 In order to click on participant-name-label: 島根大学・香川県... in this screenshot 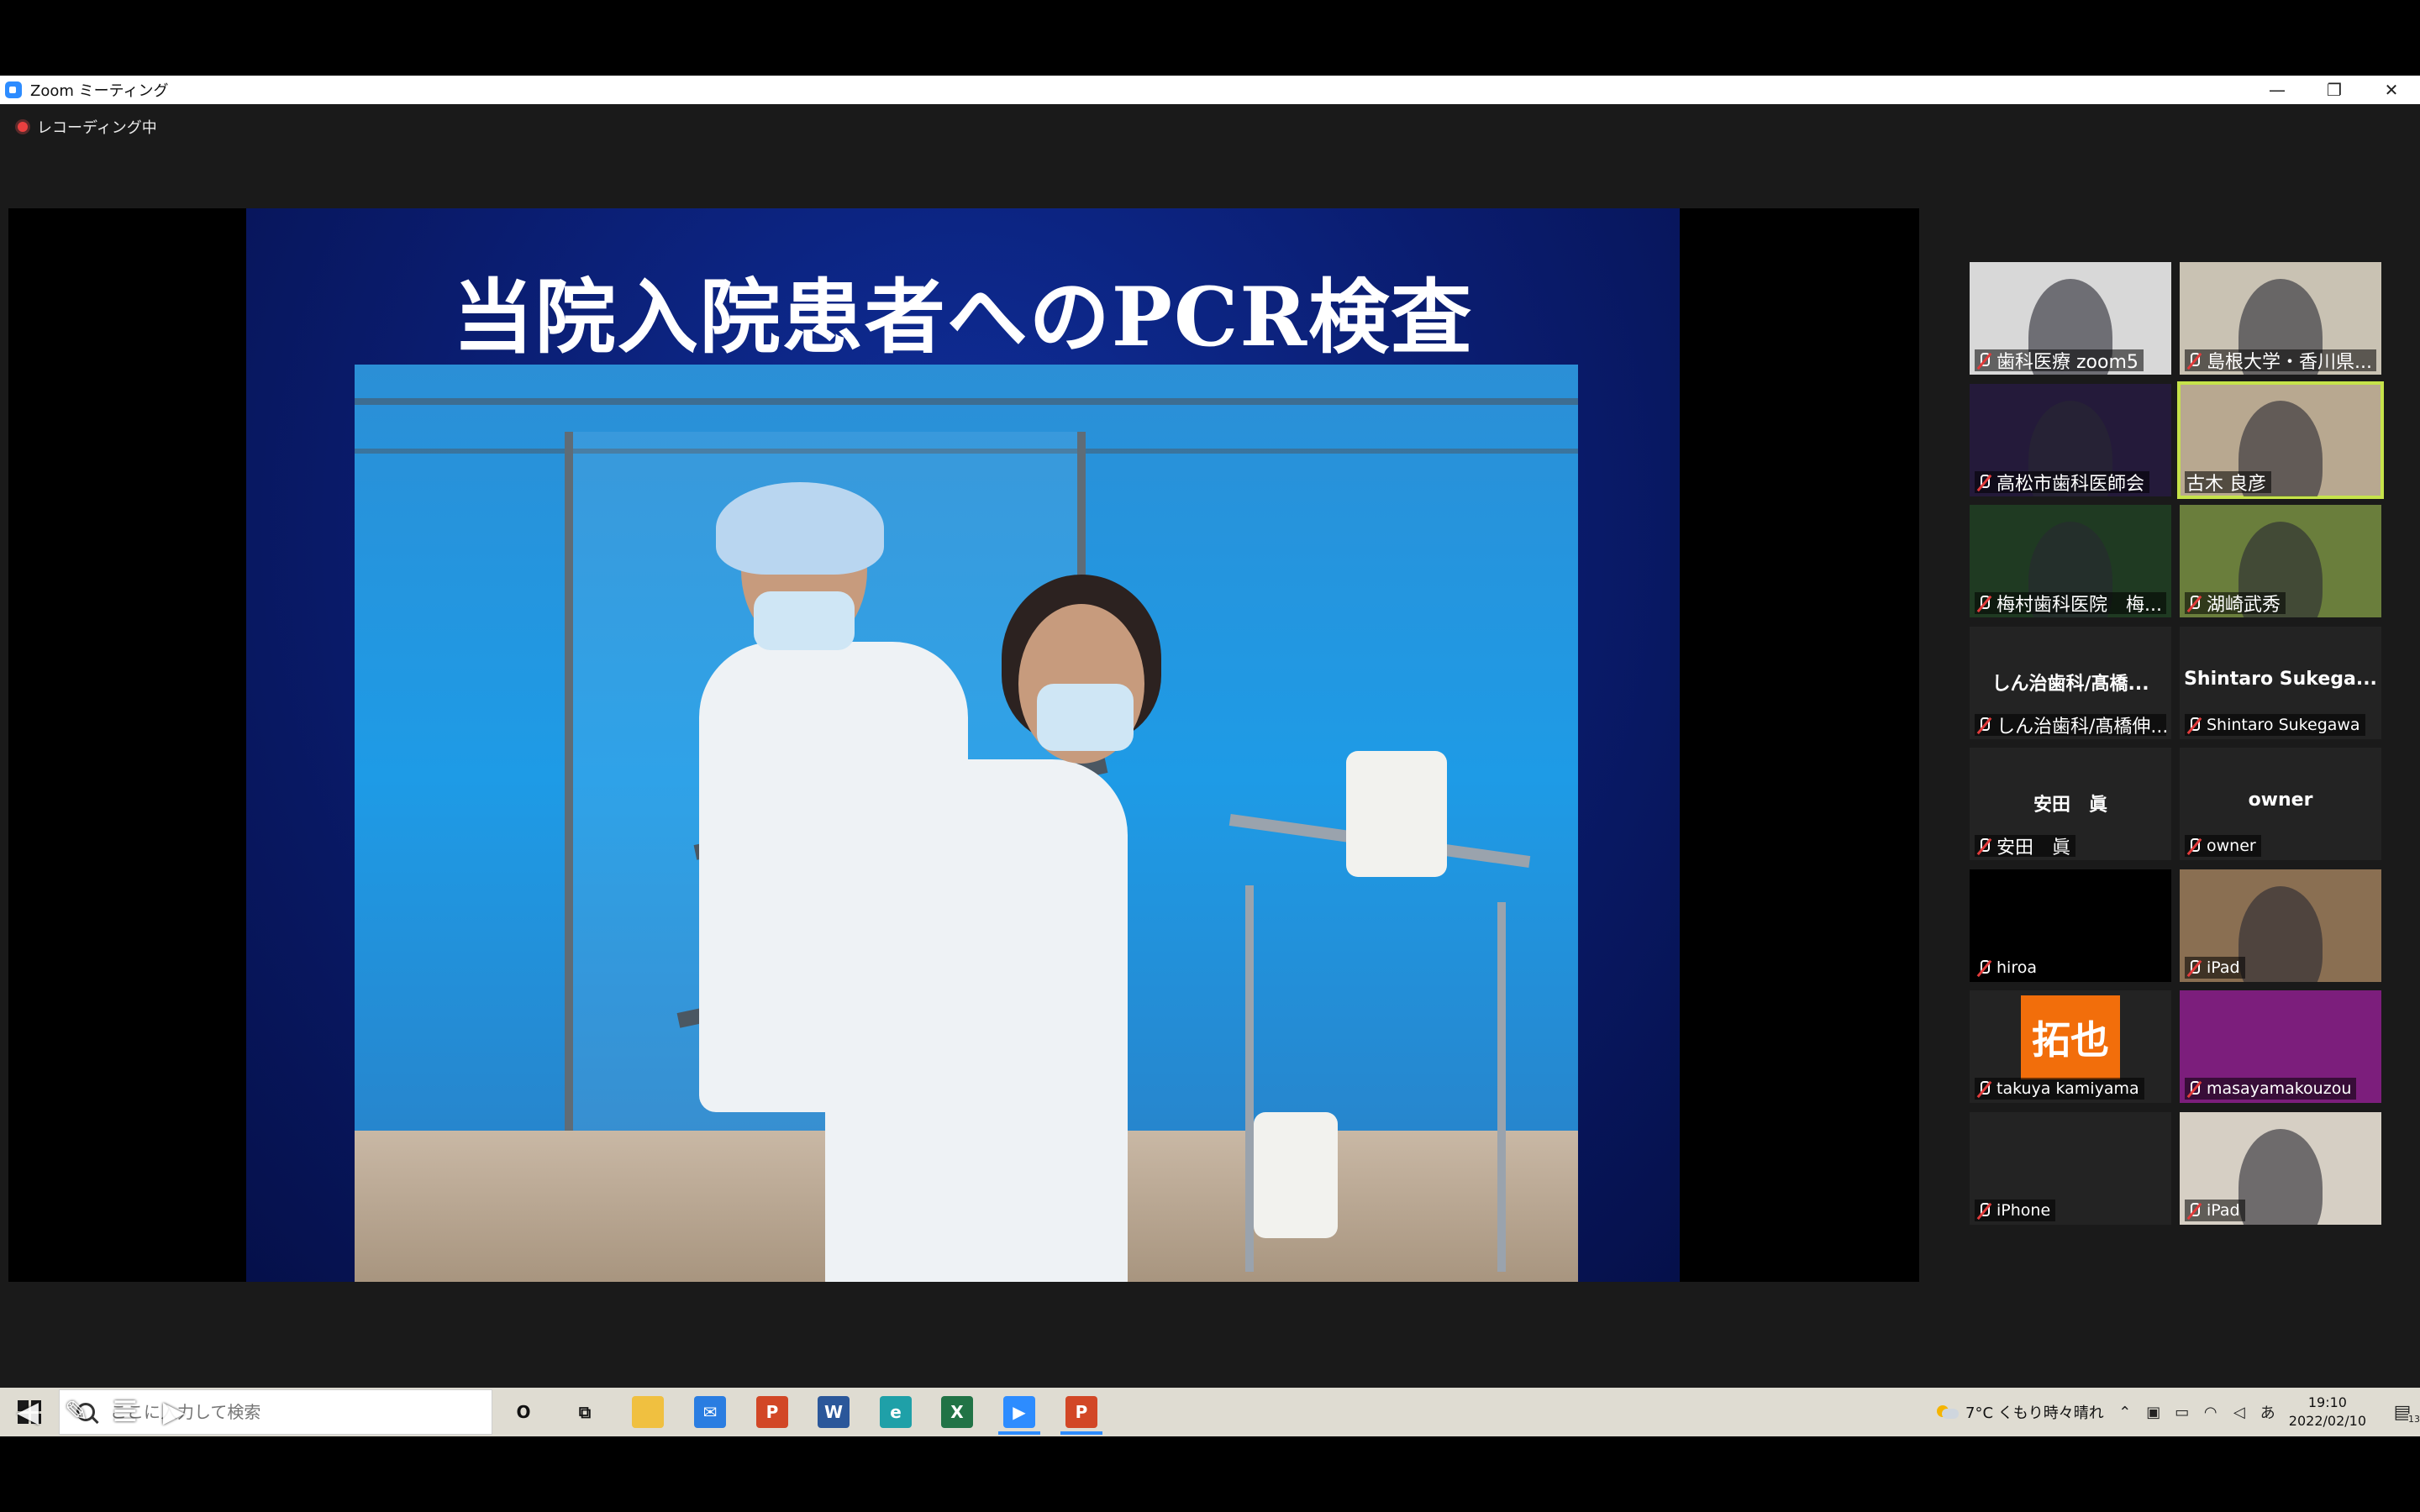, I will do `click(2280, 360)`.